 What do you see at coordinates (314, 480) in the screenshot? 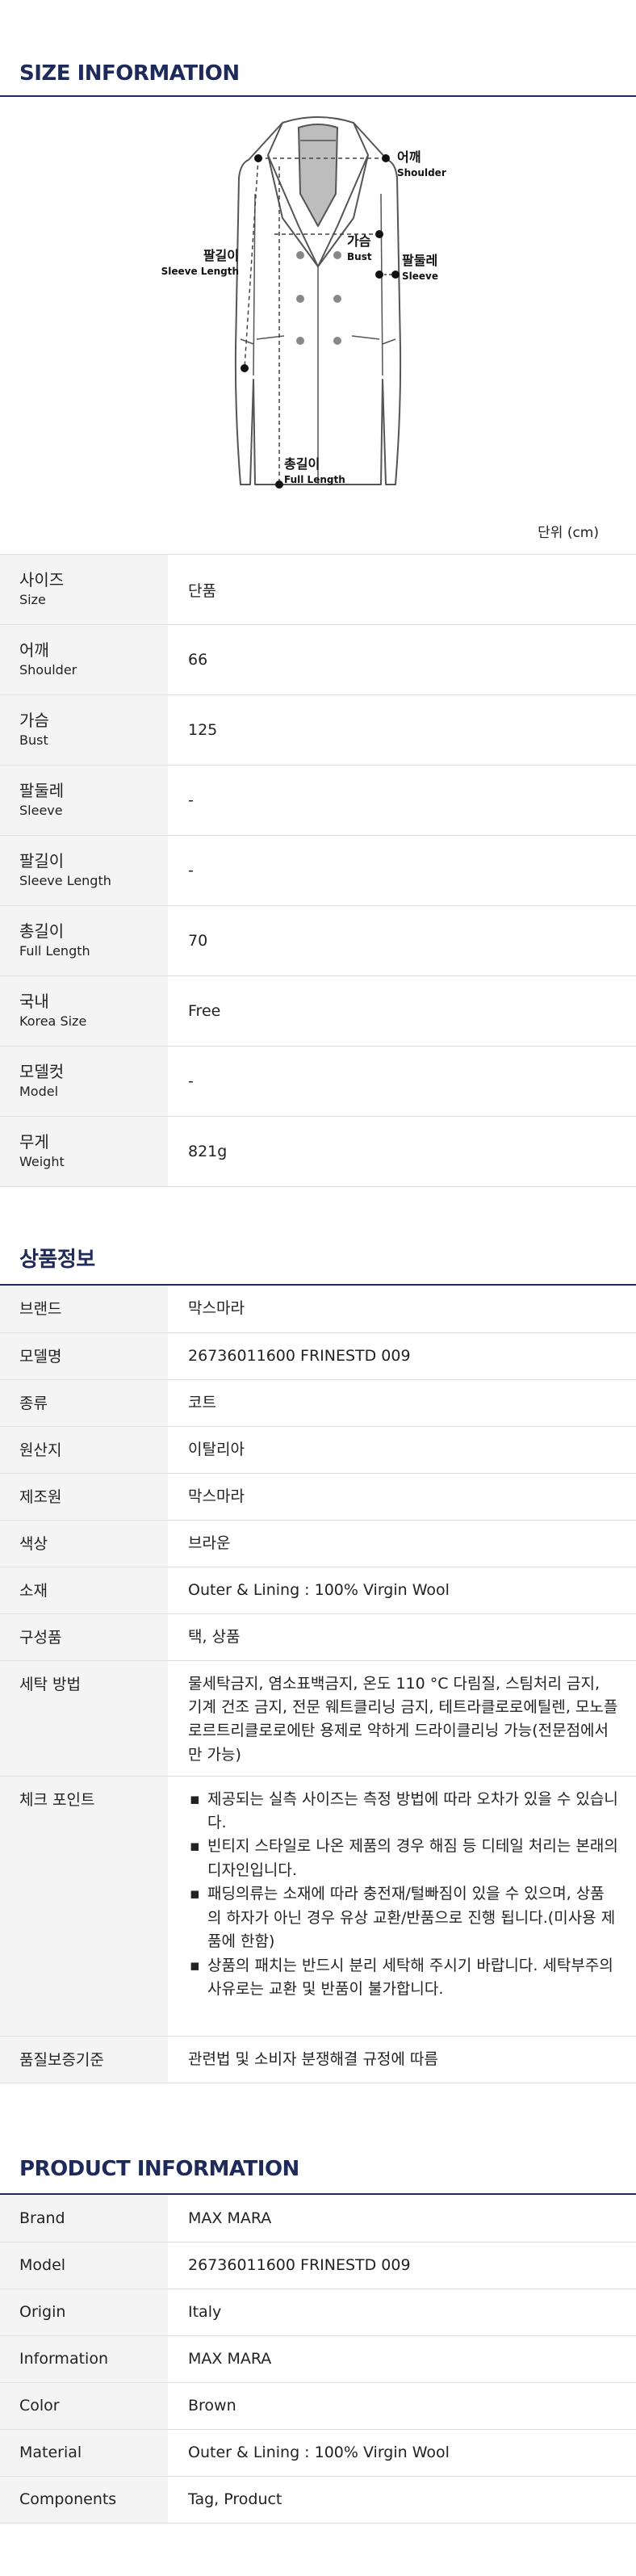
I see `full-length-label-en: Full Length` at bounding box center [314, 480].